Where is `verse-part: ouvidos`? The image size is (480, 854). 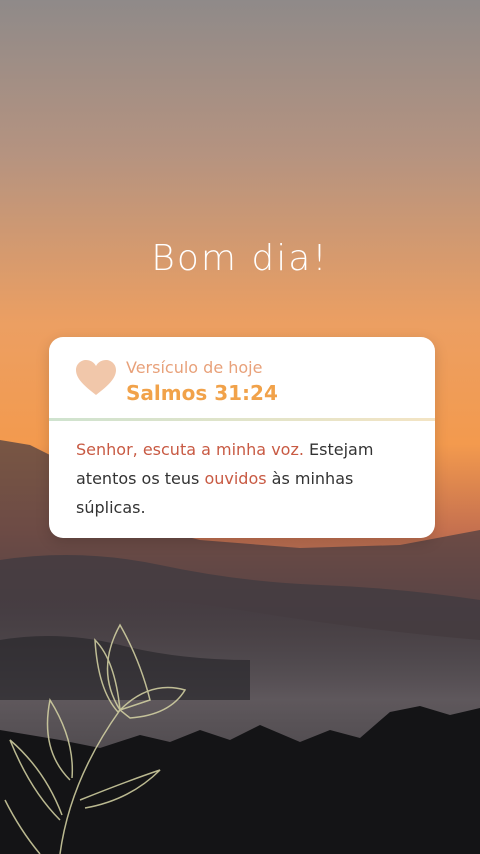
verse-part: ouvidos is located at coordinates (235, 478).